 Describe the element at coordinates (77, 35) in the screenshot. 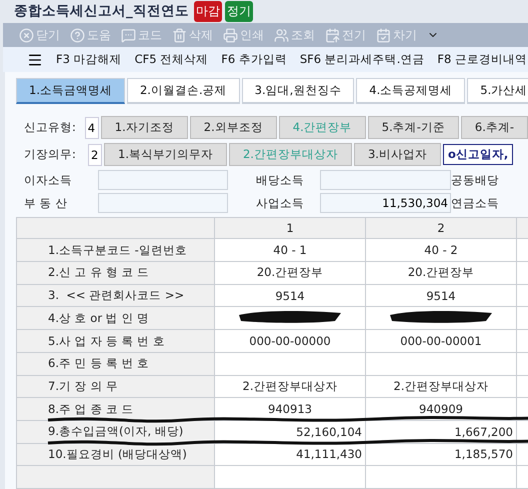

I see `help-icon` at that location.